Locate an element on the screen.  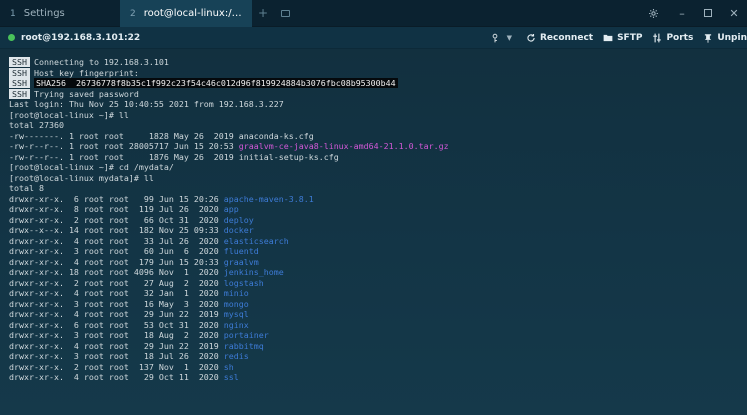
directory-meta: drwxr-xr-x. 4 root root 29 Jun 22 2019 is located at coordinates (116, 314).